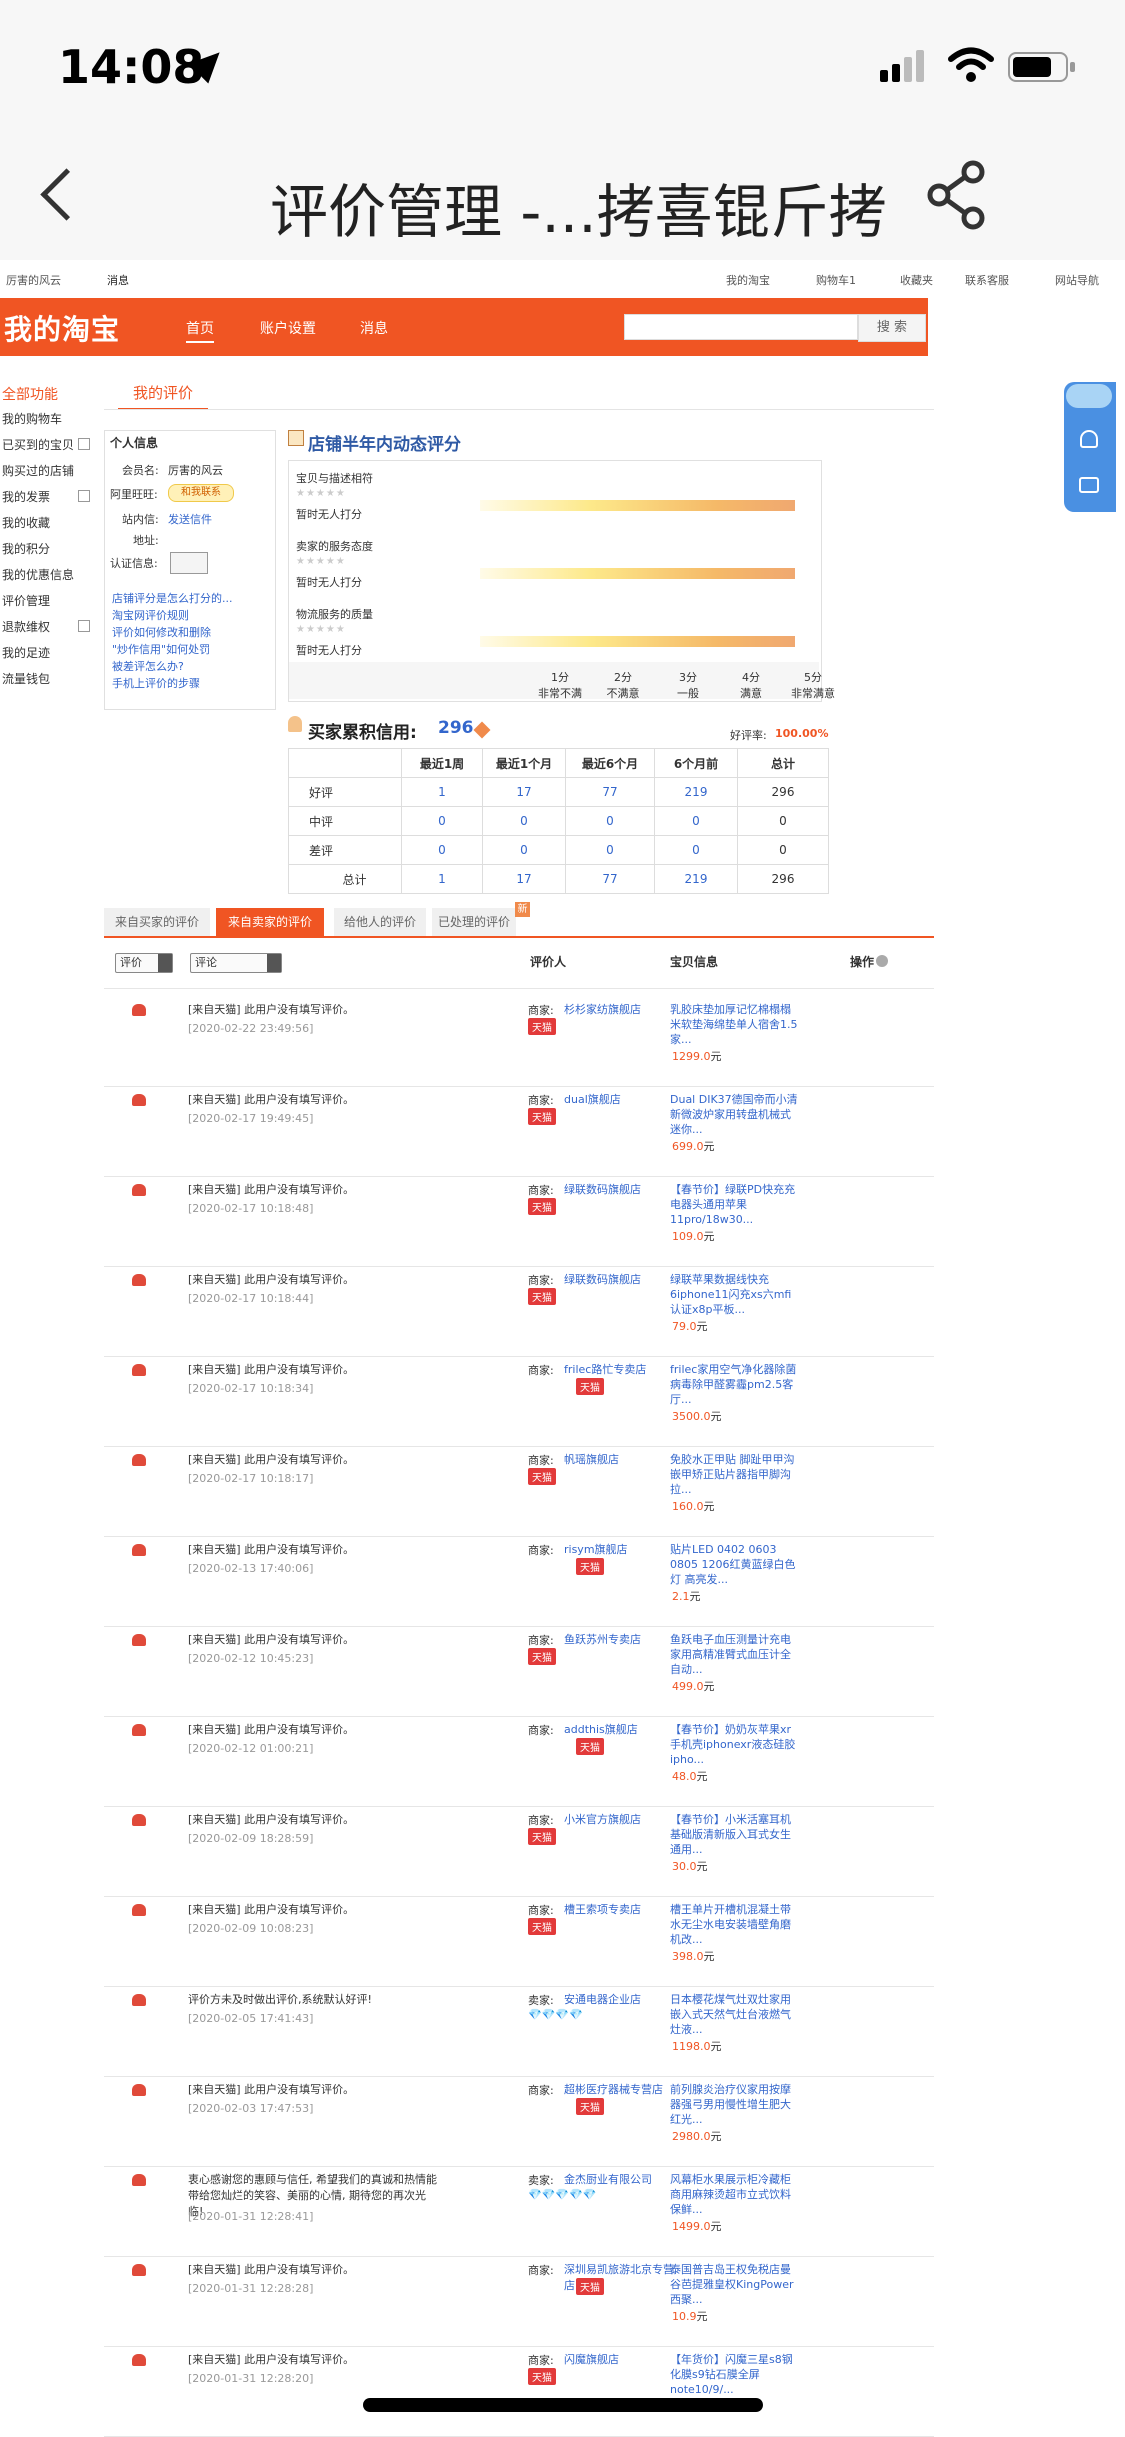 This screenshot has height=2437, width=1125. I want to click on help-link: "炒作信用"如何处罚, so click(161, 649).